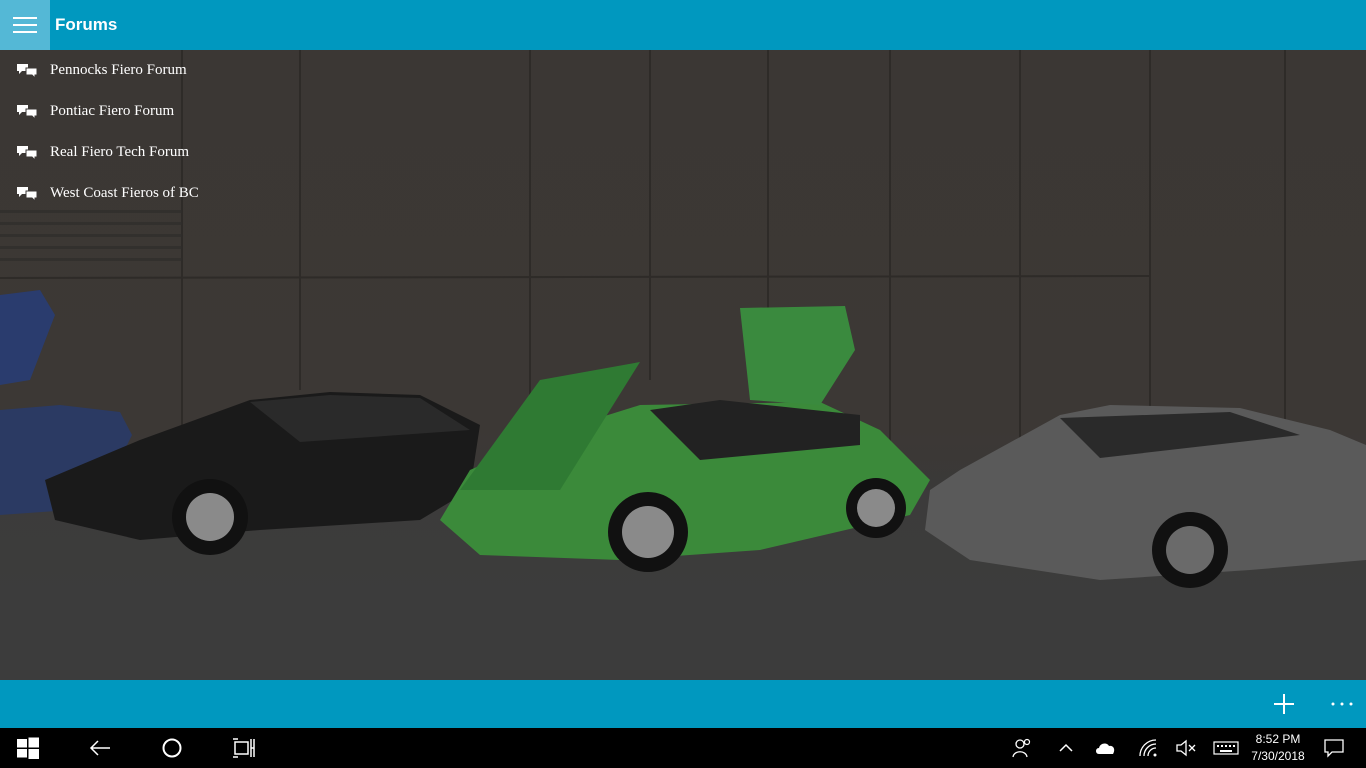  I want to click on forum-item-west-coast: West Coast Fieros of BC, so click(99, 193).